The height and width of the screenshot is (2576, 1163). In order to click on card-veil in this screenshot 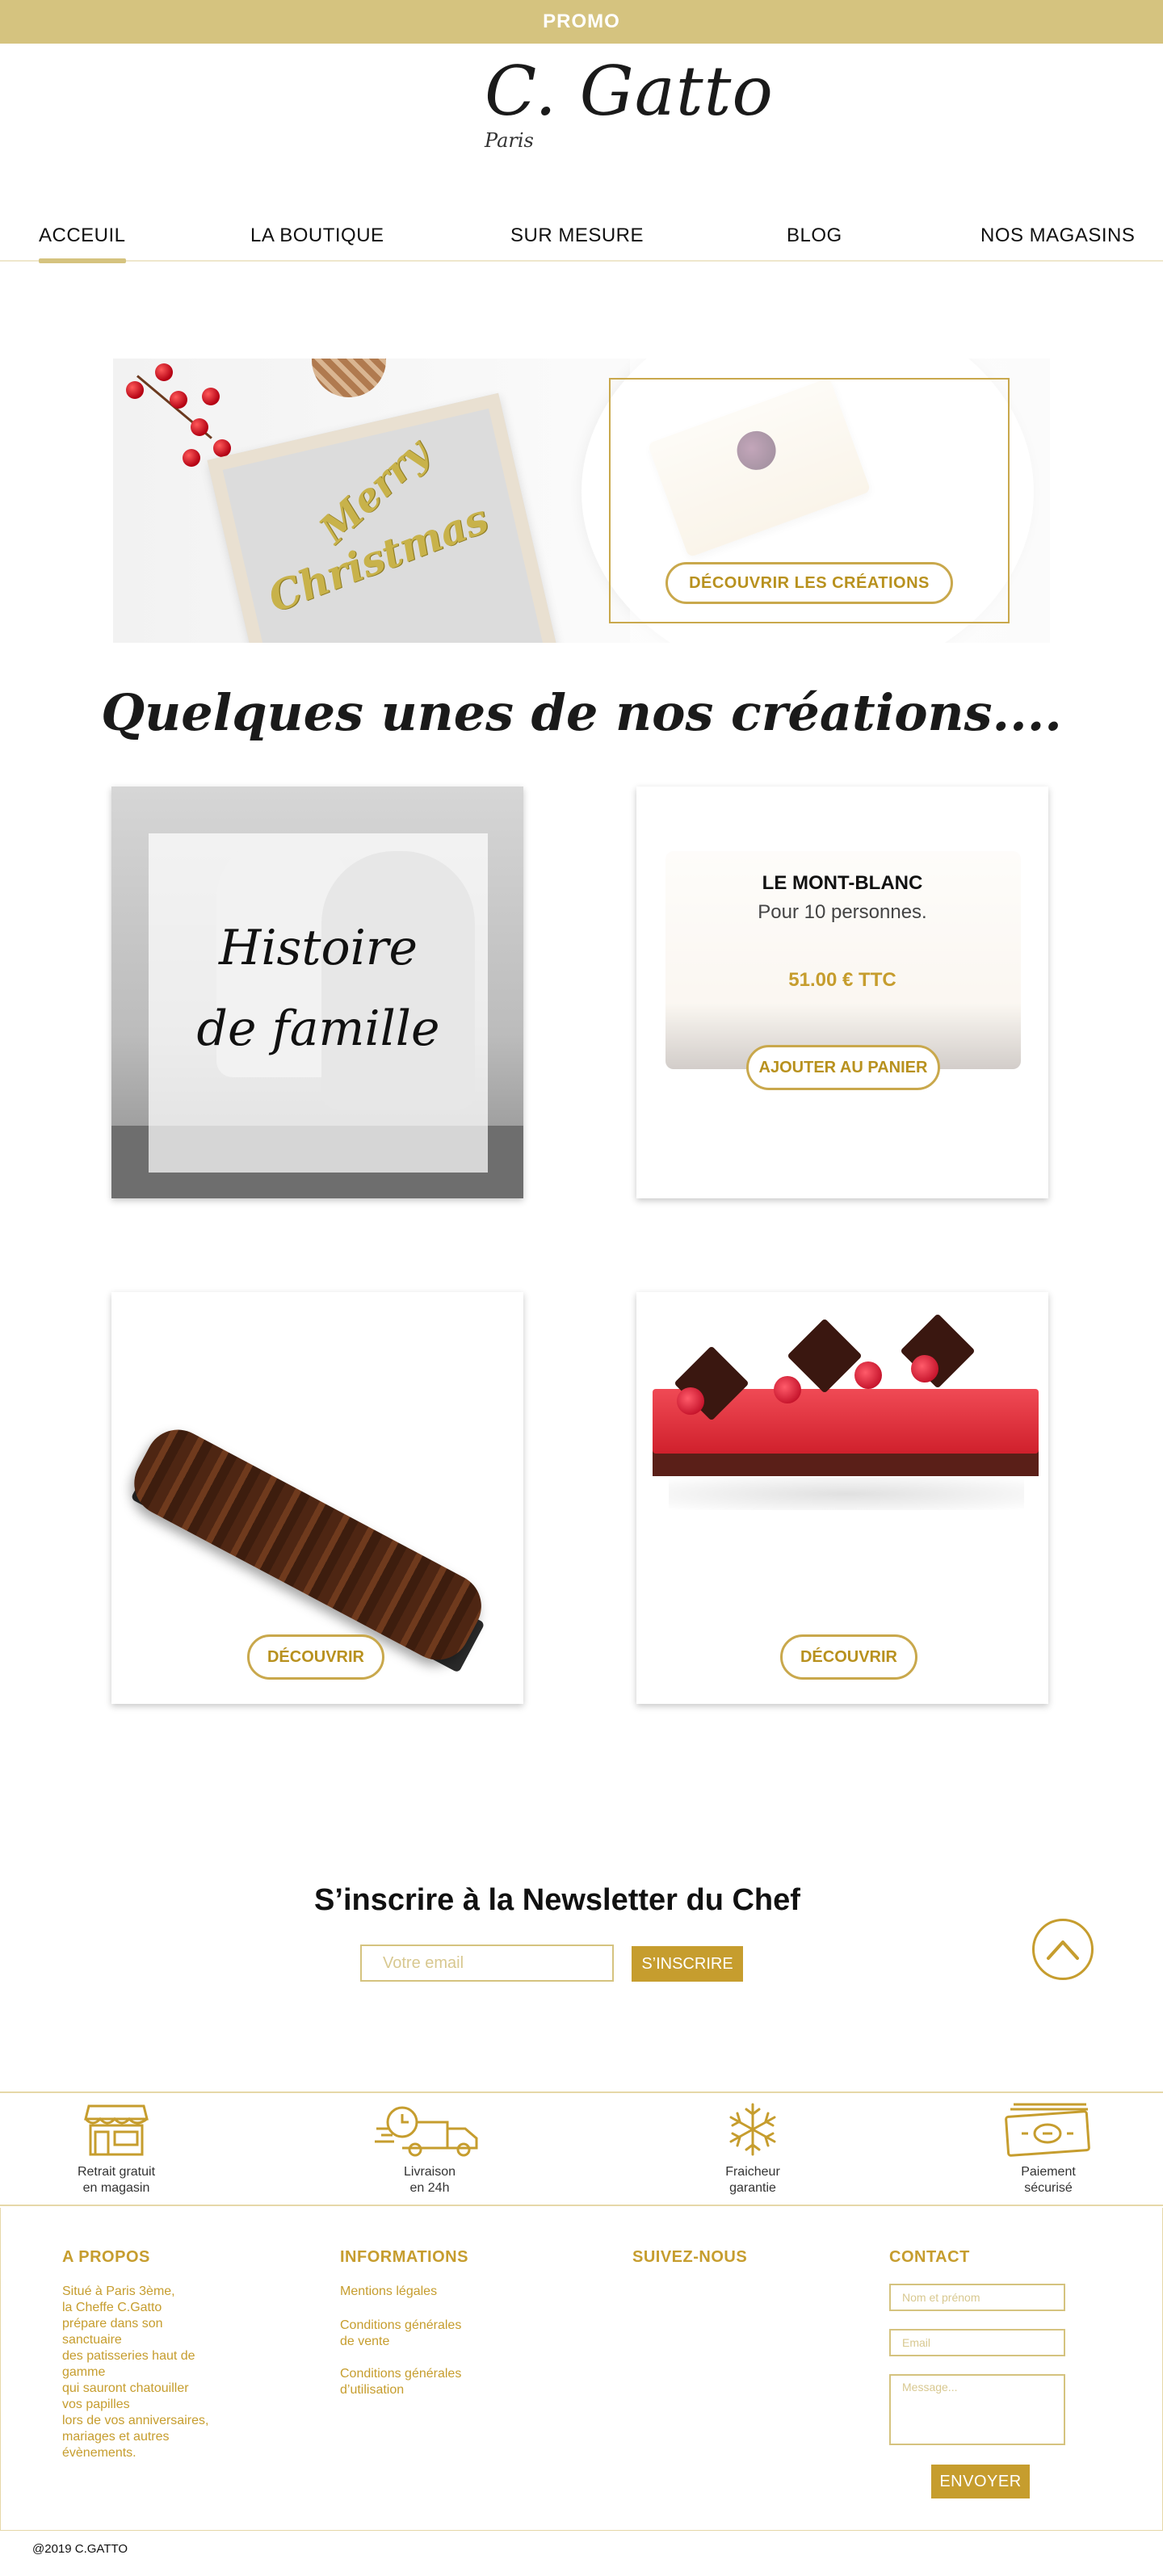, I will do `click(842, 992)`.